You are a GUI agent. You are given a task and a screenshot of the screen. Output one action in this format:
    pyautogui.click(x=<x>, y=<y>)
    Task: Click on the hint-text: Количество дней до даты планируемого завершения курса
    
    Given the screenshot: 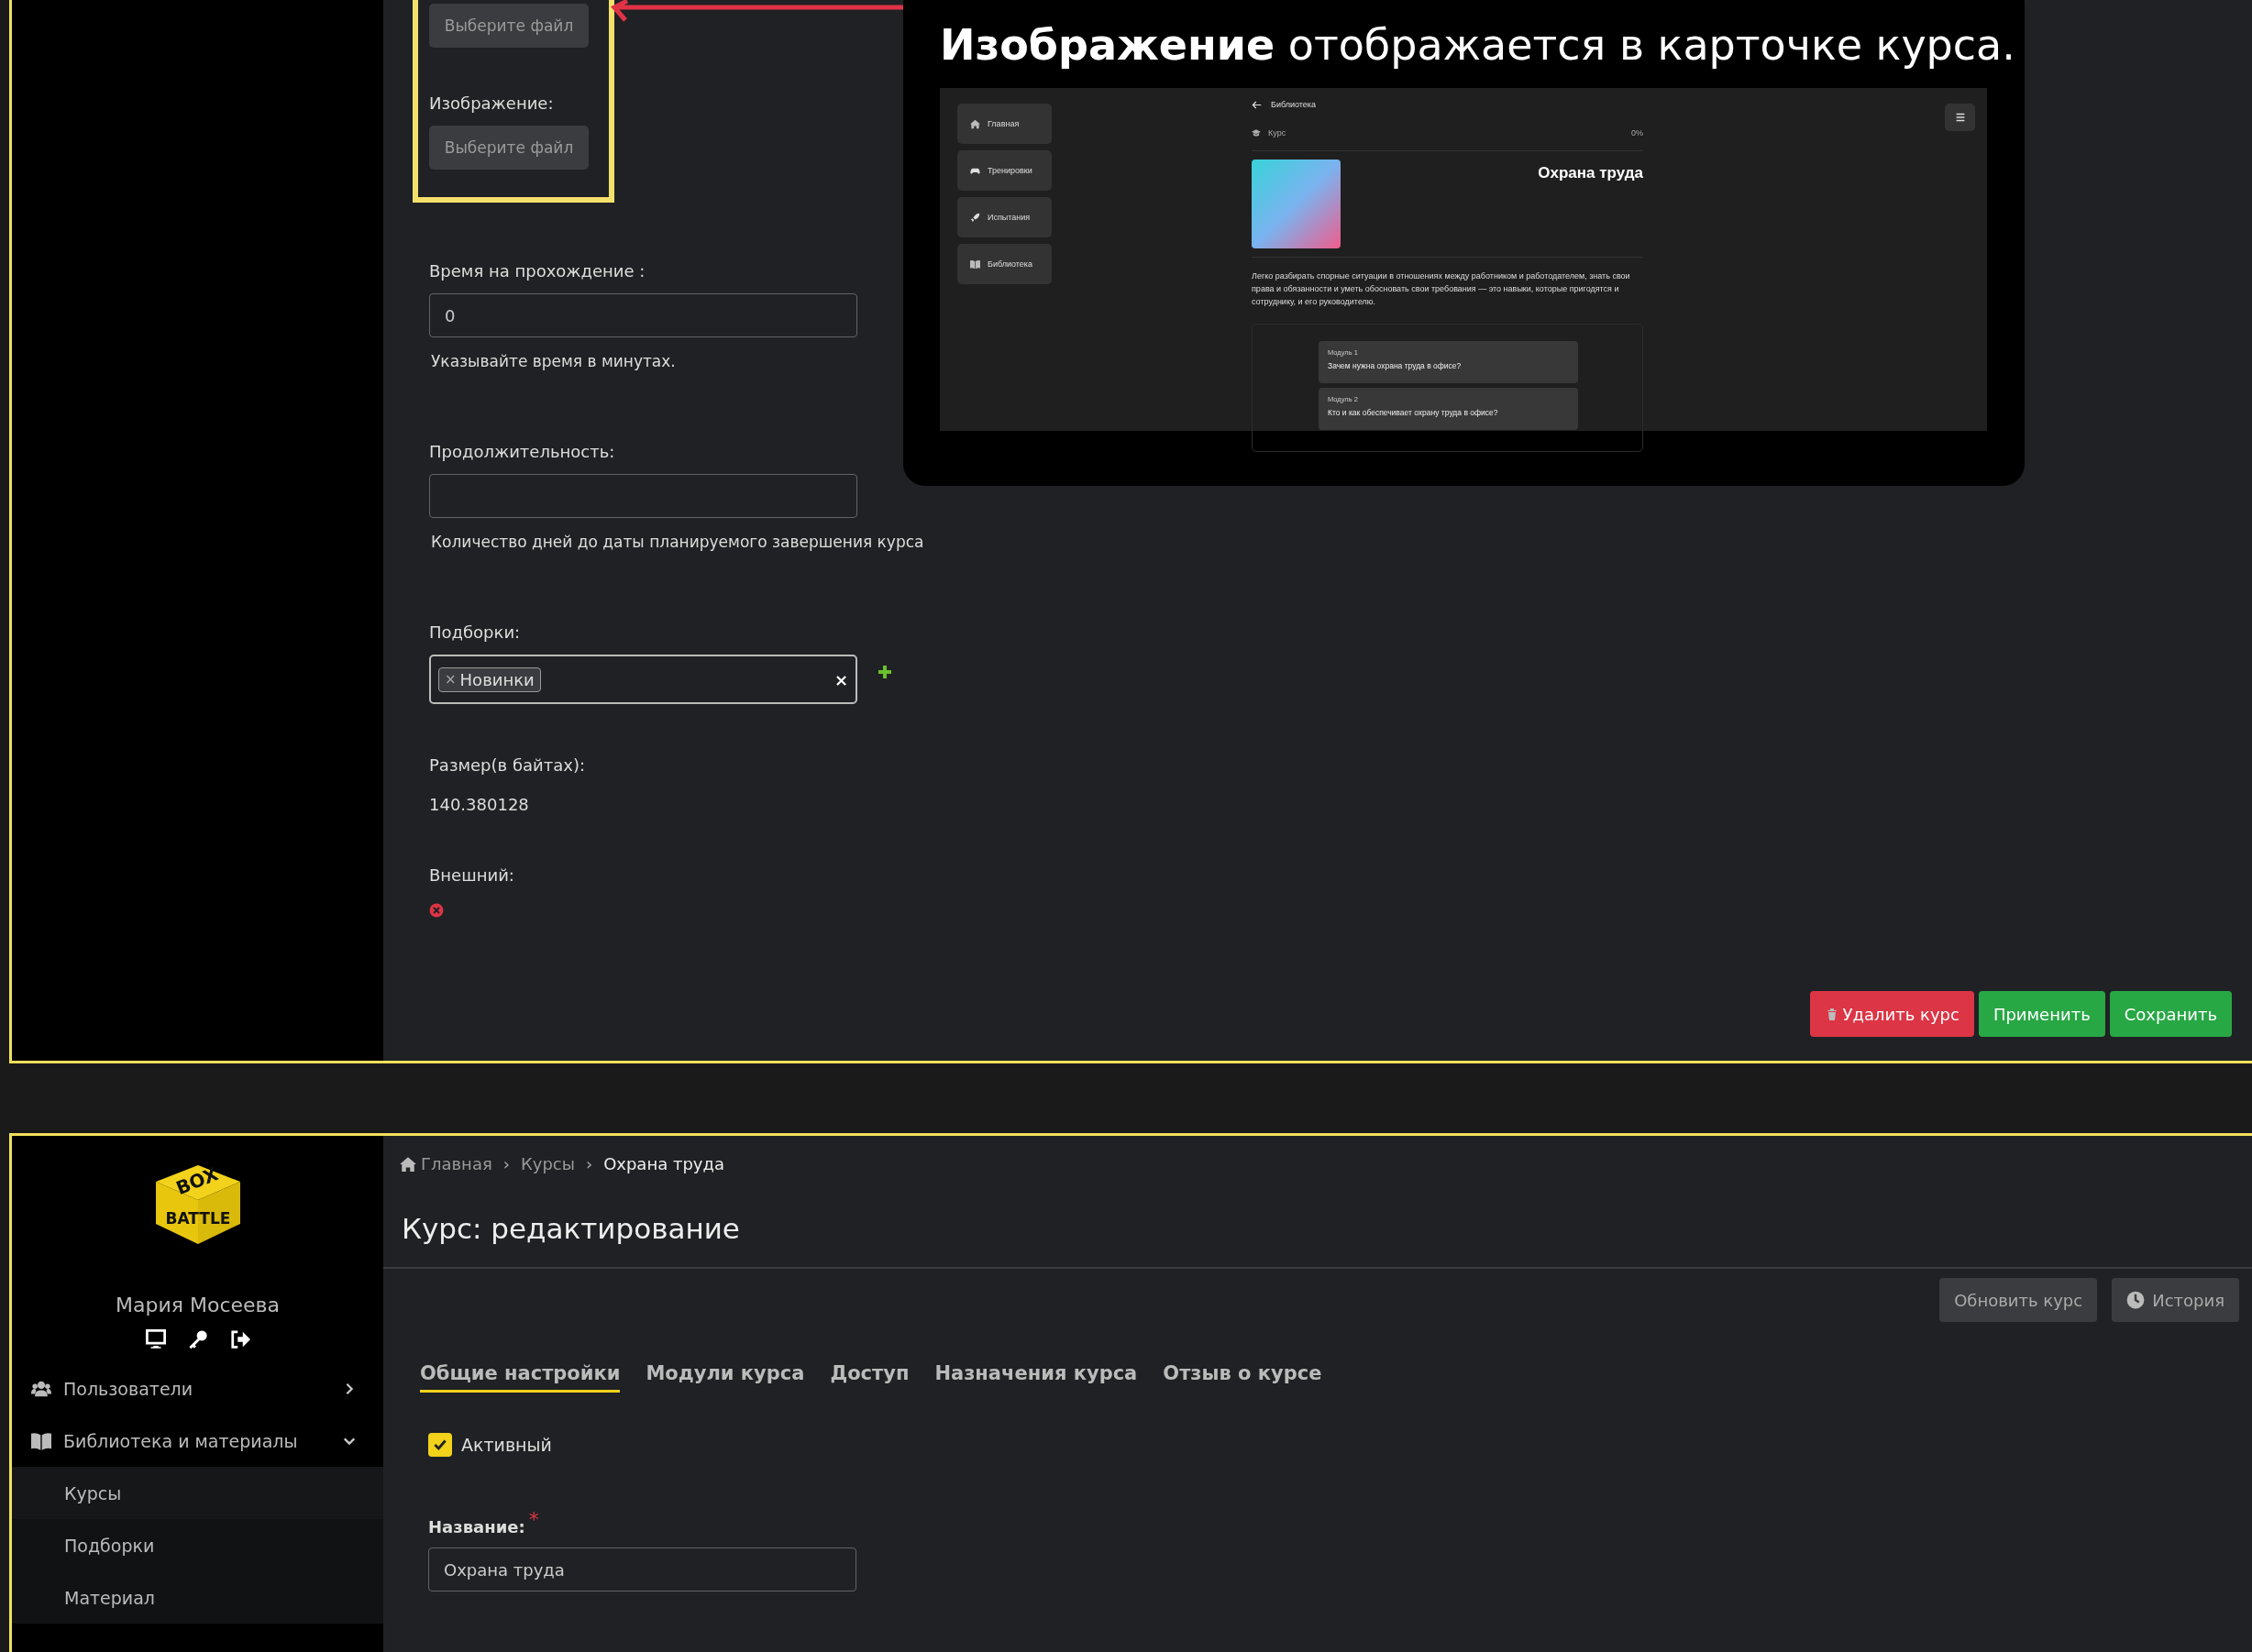 What is the action you would take?
    pyautogui.click(x=677, y=542)
    